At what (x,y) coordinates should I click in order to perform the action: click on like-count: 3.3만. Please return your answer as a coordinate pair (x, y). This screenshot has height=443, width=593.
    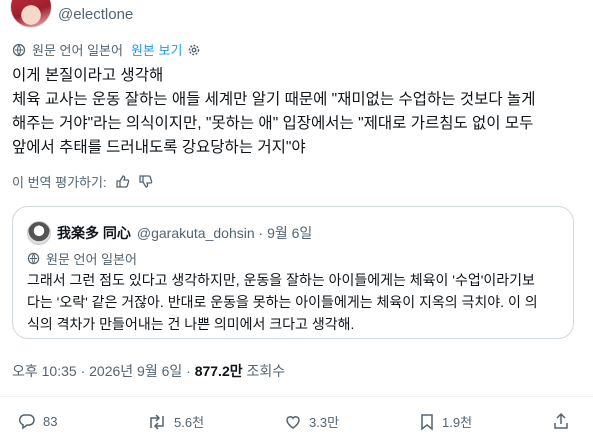
    Looking at the image, I should click on (324, 422).